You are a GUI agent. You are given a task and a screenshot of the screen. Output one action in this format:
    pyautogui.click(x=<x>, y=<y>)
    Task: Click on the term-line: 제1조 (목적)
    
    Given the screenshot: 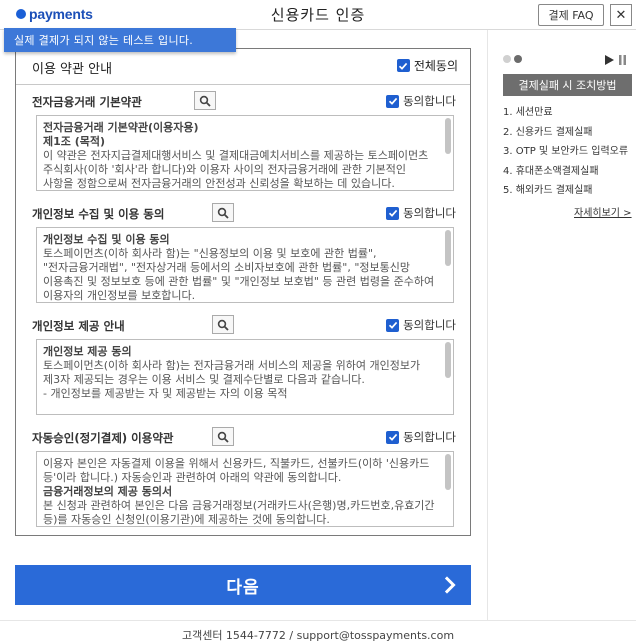 What is the action you would take?
    pyautogui.click(x=74, y=141)
    